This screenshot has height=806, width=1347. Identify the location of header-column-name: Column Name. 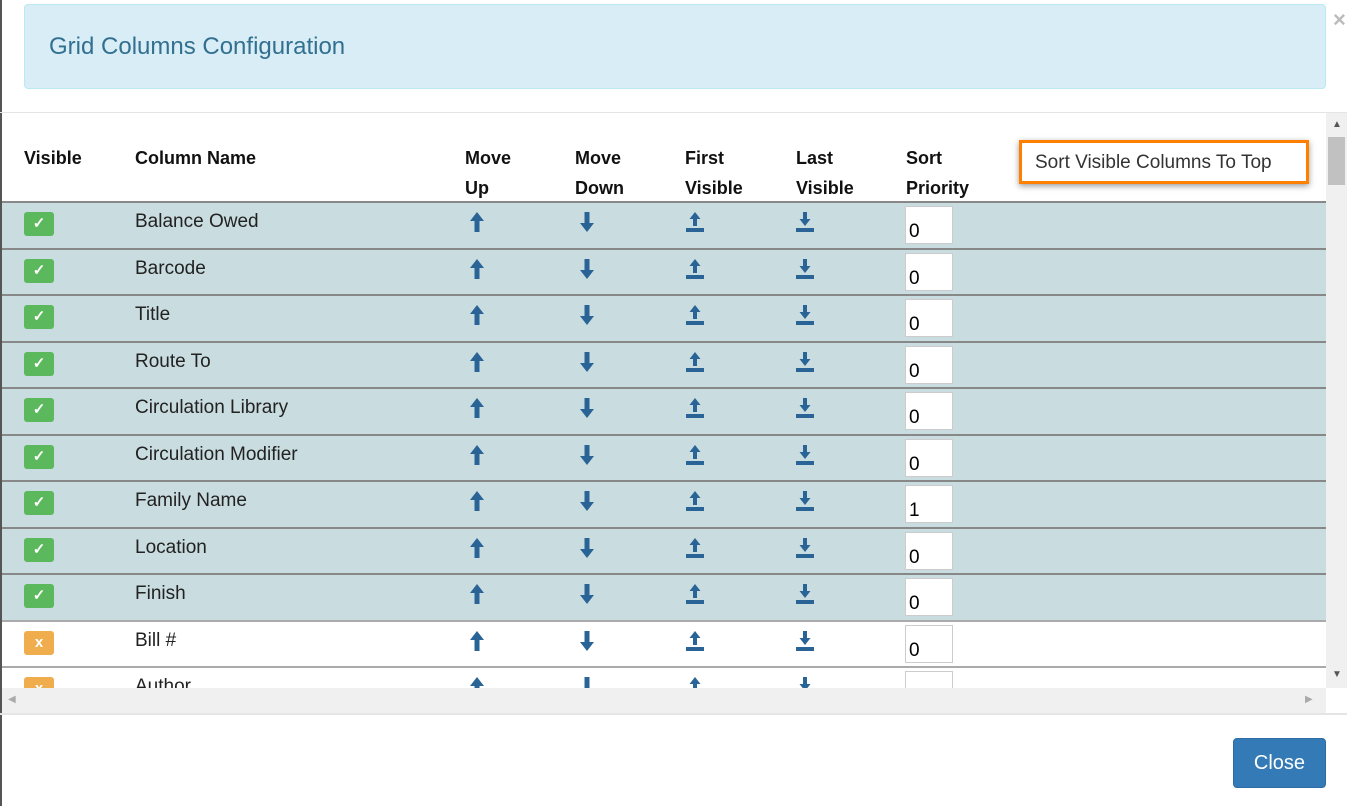
(196, 158).